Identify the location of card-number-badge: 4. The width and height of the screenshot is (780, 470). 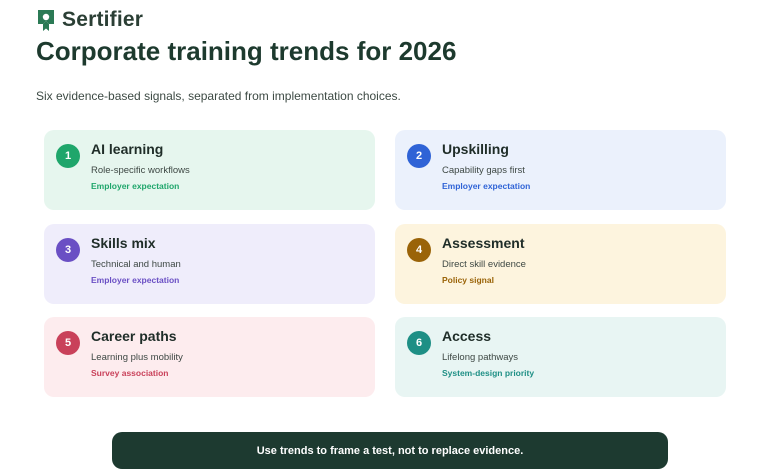
(419, 250).